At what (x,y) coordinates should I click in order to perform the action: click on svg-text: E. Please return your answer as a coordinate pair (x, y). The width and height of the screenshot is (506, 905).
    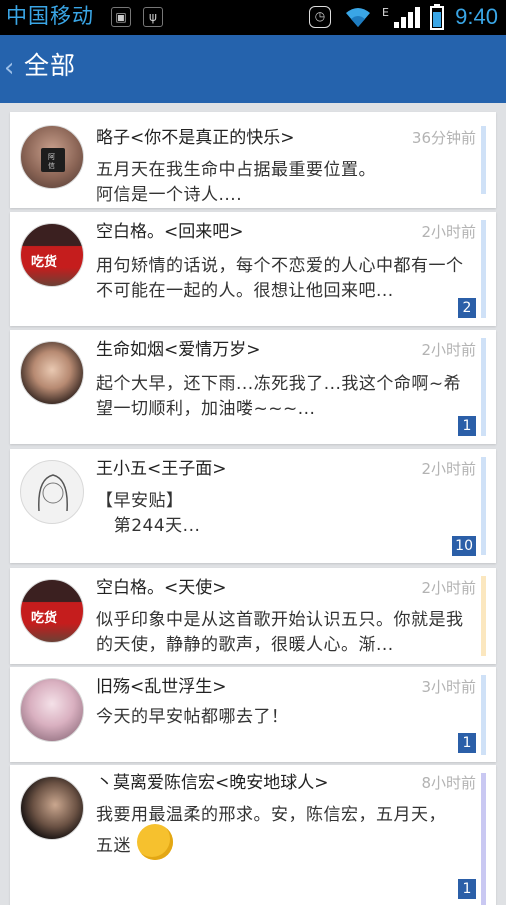
    Looking at the image, I should click on (385, 12).